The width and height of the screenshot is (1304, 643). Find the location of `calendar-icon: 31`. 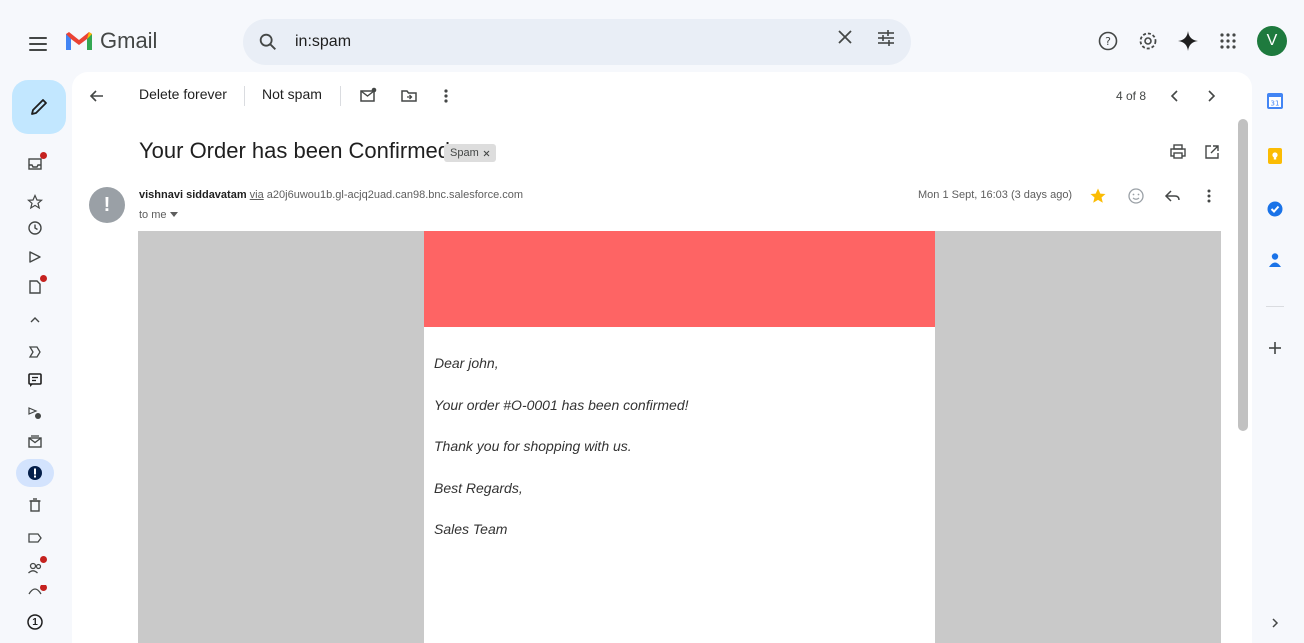

calendar-icon: 31 is located at coordinates (1275, 101).